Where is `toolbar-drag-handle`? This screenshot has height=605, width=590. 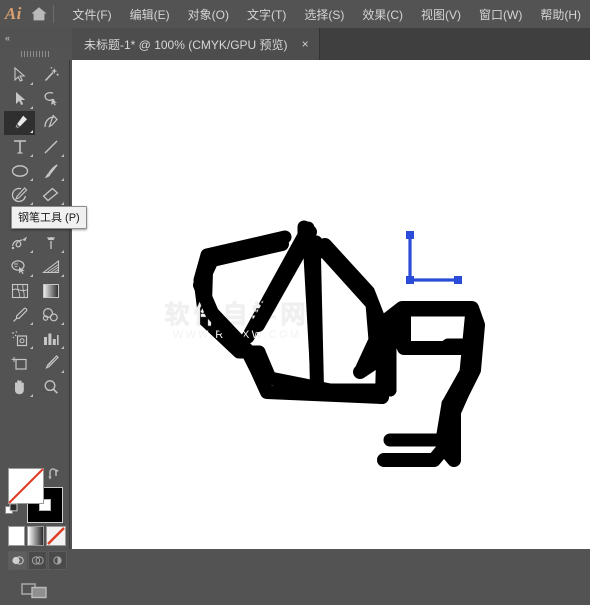 toolbar-drag-handle is located at coordinates (36, 54).